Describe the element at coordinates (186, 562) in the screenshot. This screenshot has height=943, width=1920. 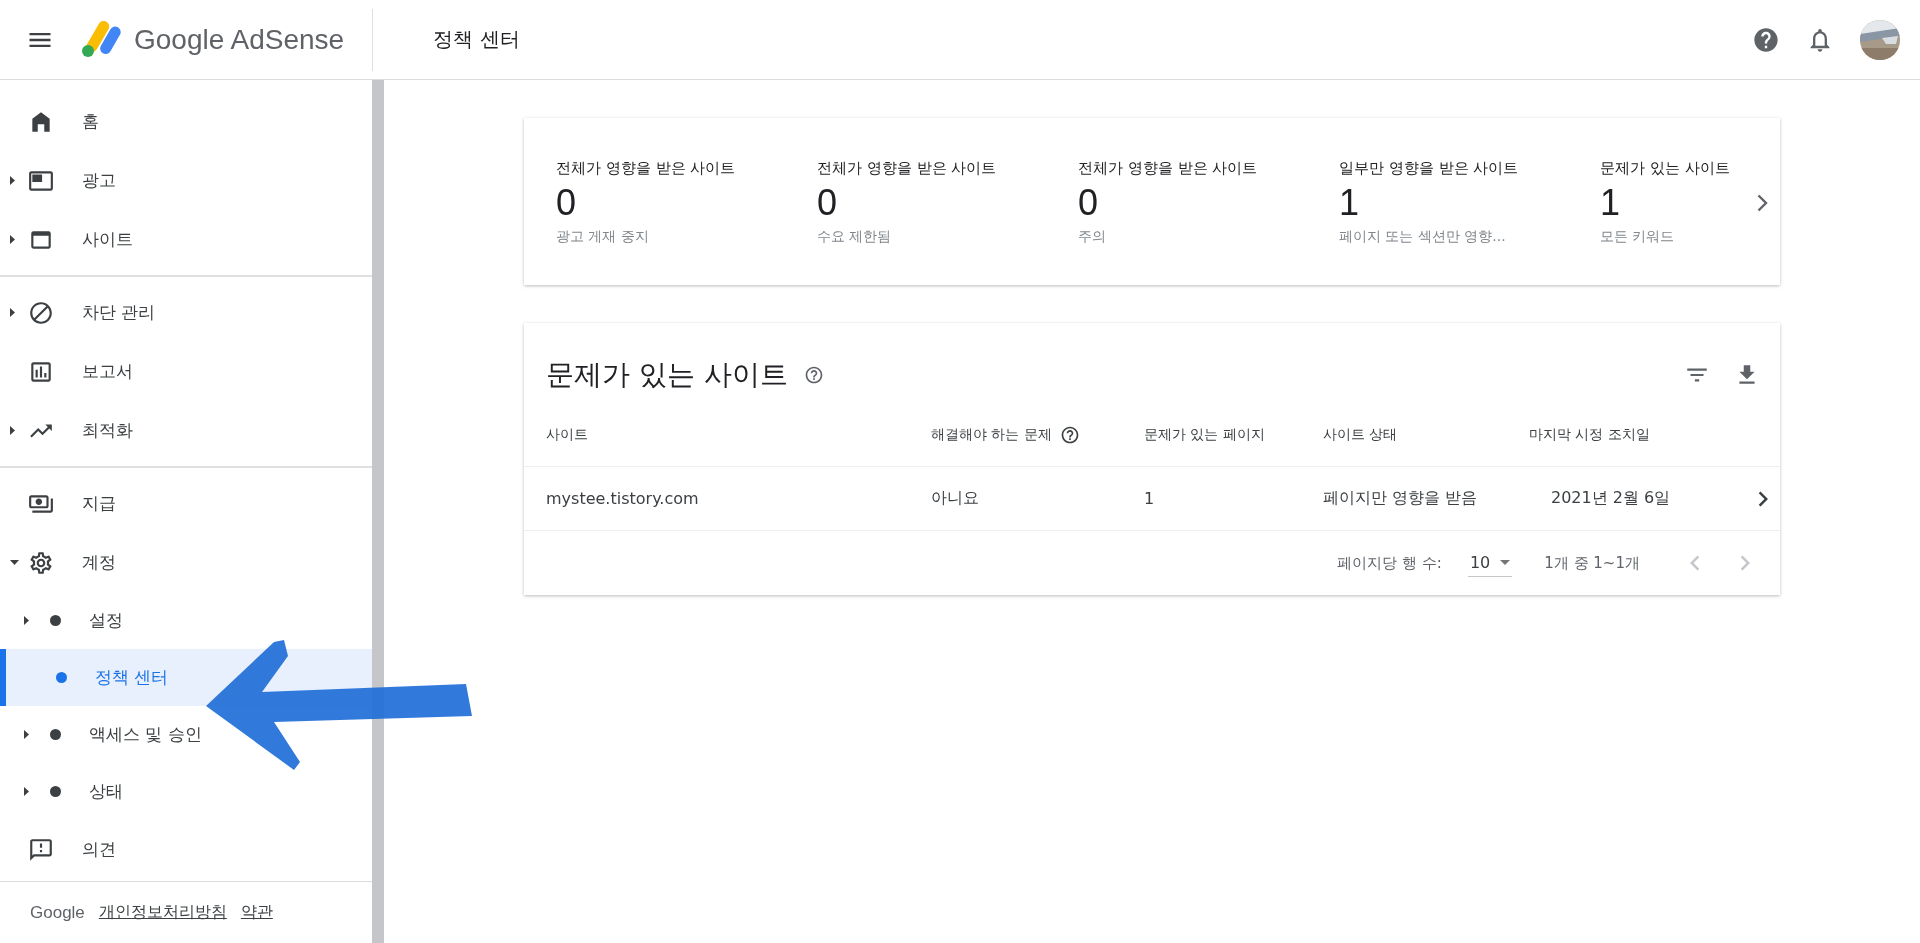
I see `nav-item: 계정` at that location.